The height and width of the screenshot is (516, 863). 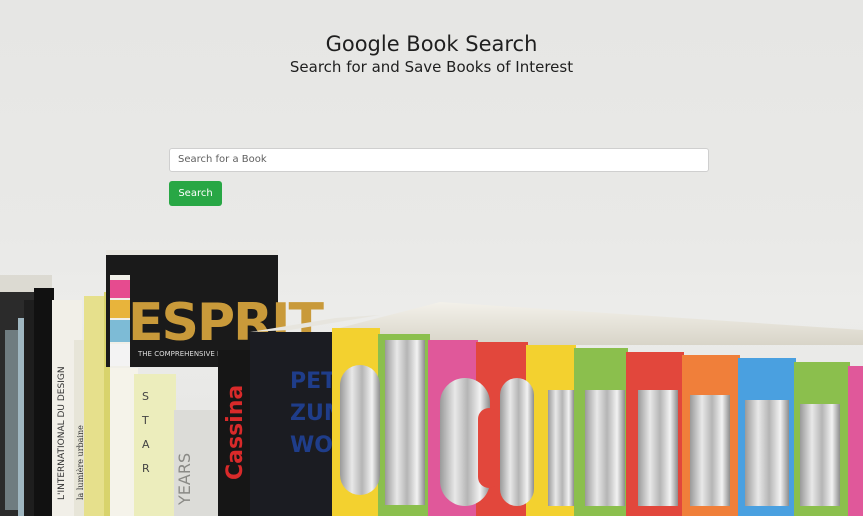 I want to click on svg-text: YEARS, so click(x=184, y=479).